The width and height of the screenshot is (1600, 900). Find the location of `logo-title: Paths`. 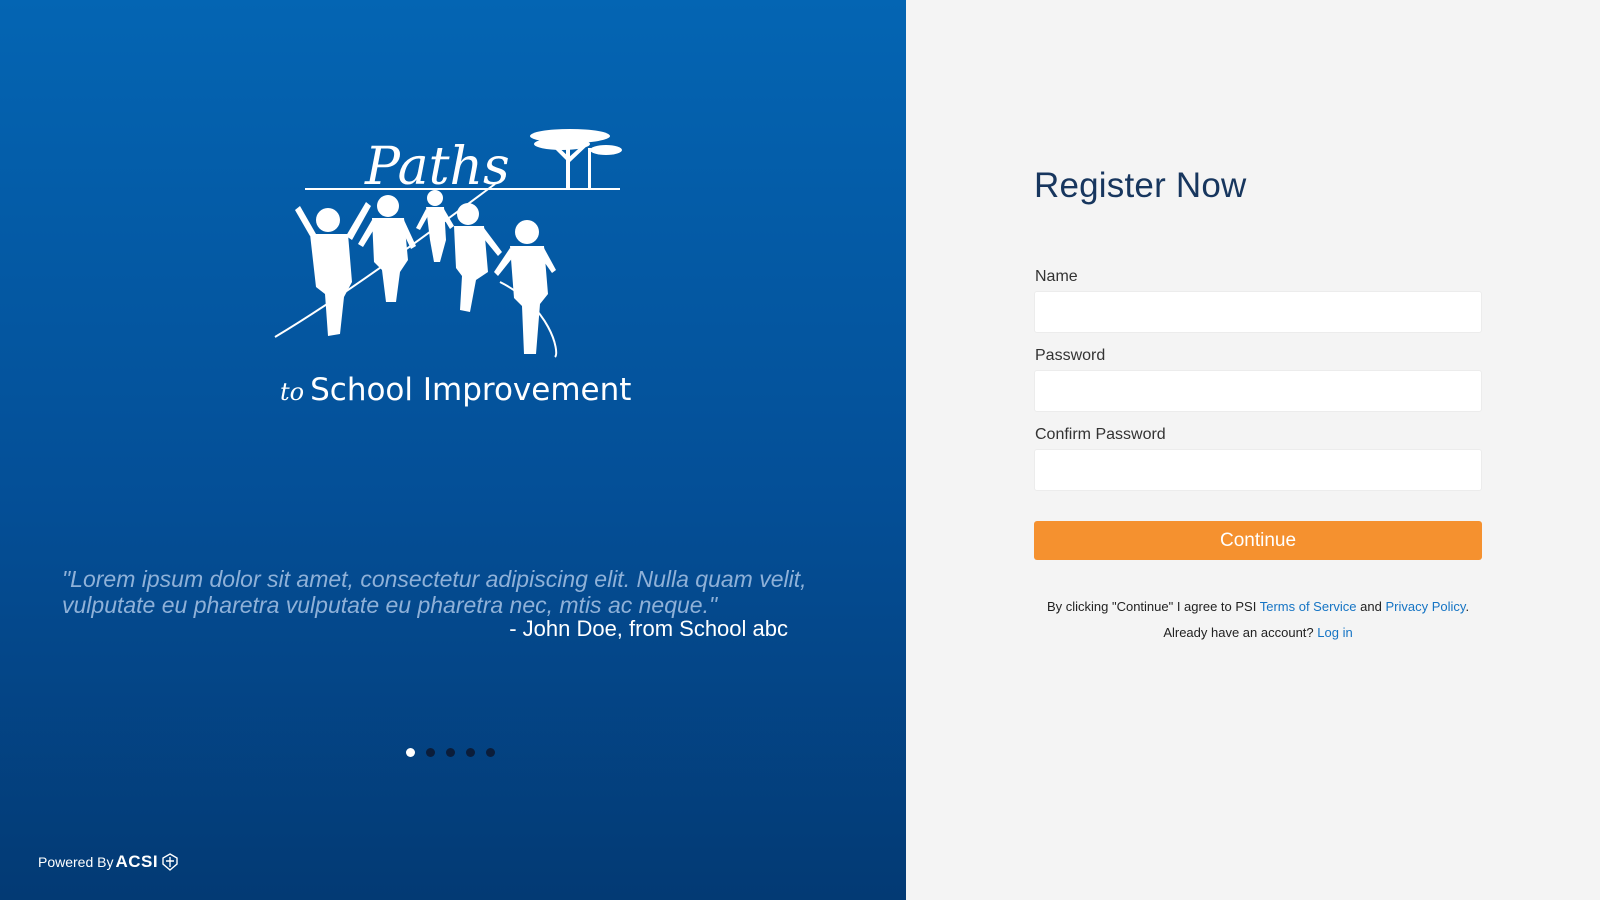

logo-title: Paths is located at coordinates (437, 167).